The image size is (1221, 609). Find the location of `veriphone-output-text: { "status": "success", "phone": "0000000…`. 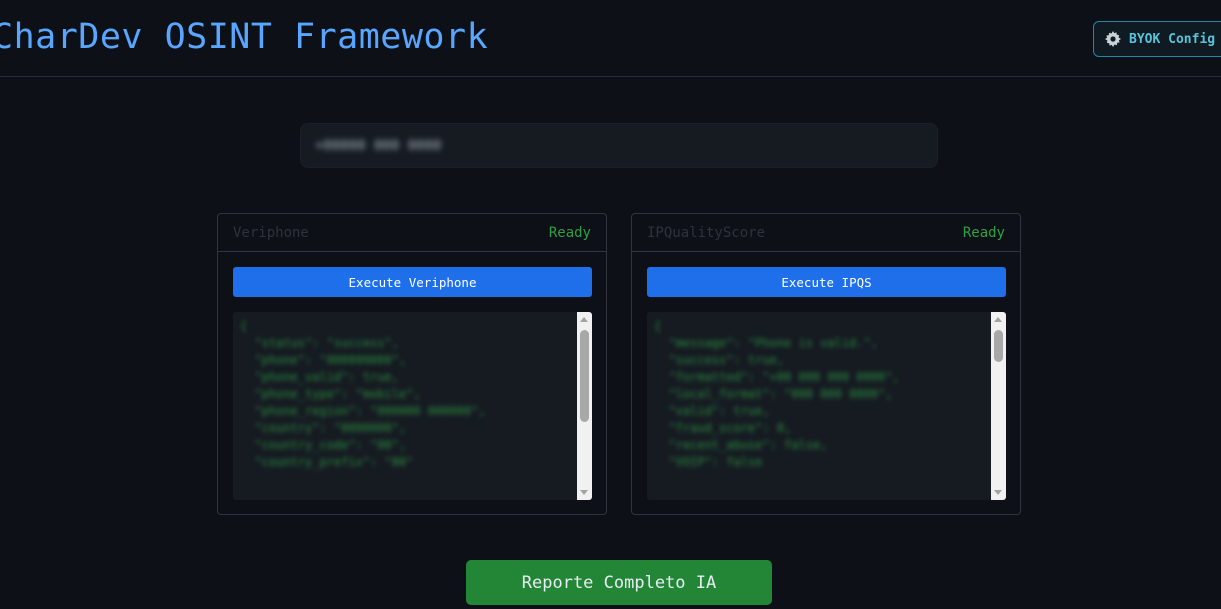

veriphone-output-text: { "status": "success", "phone": "0000000… is located at coordinates (363, 394).